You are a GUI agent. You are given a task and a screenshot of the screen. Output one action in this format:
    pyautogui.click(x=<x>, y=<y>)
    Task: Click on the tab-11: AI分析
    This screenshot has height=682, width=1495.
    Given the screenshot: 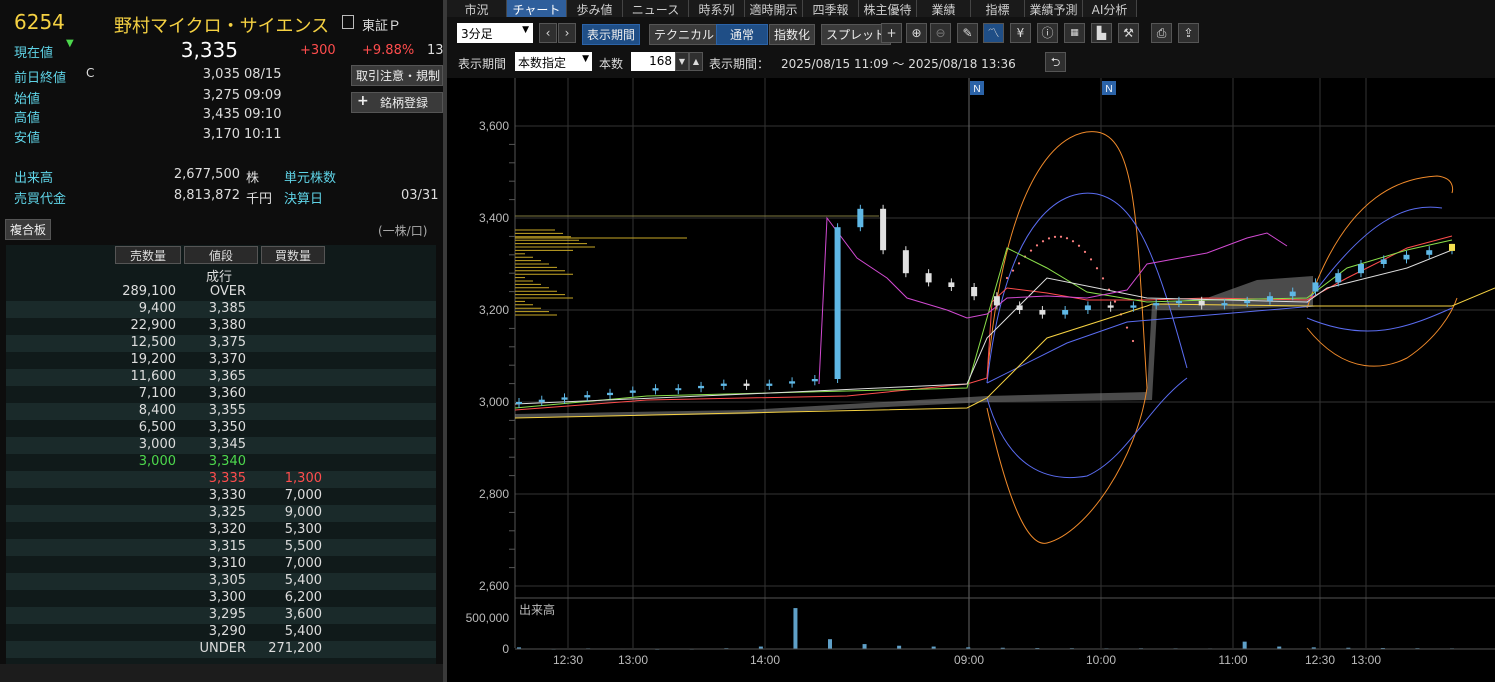 What is the action you would take?
    pyautogui.click(x=1110, y=8)
    